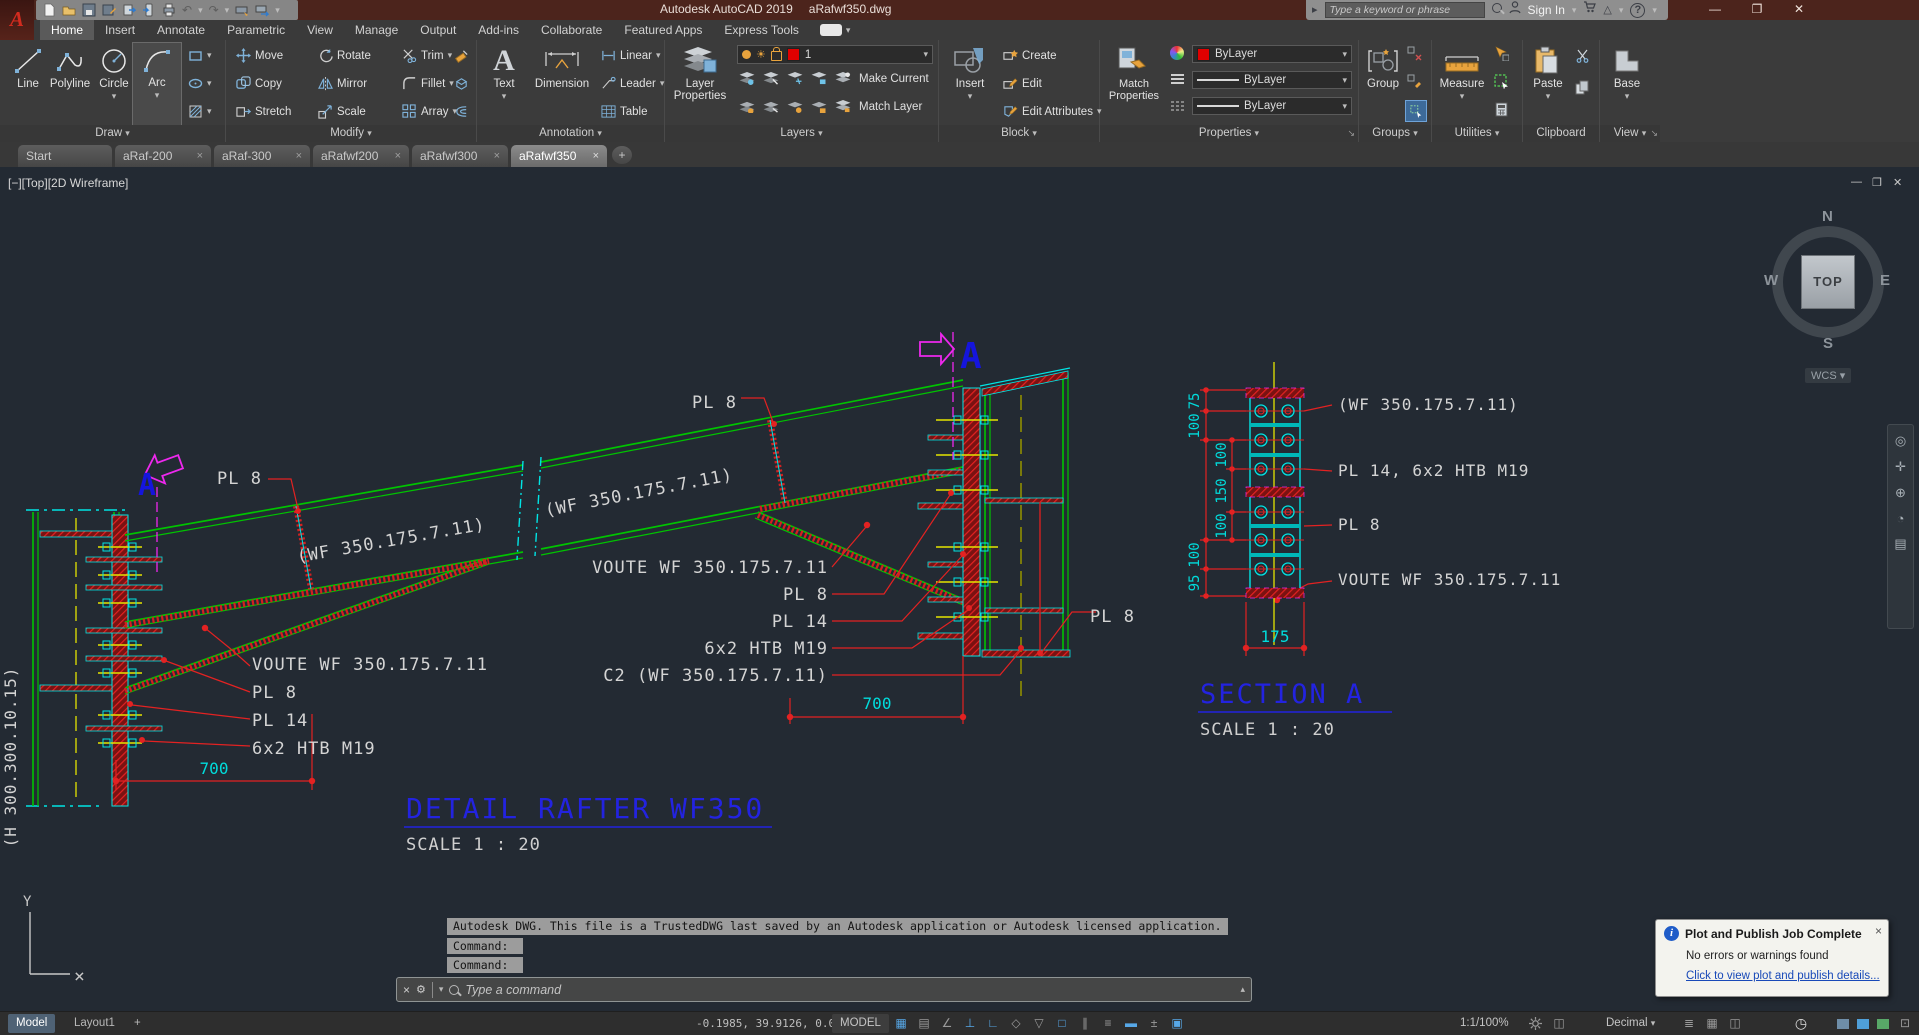 The image size is (1919, 1035). I want to click on quick-properties-icon: ≣, so click(1689, 1023).